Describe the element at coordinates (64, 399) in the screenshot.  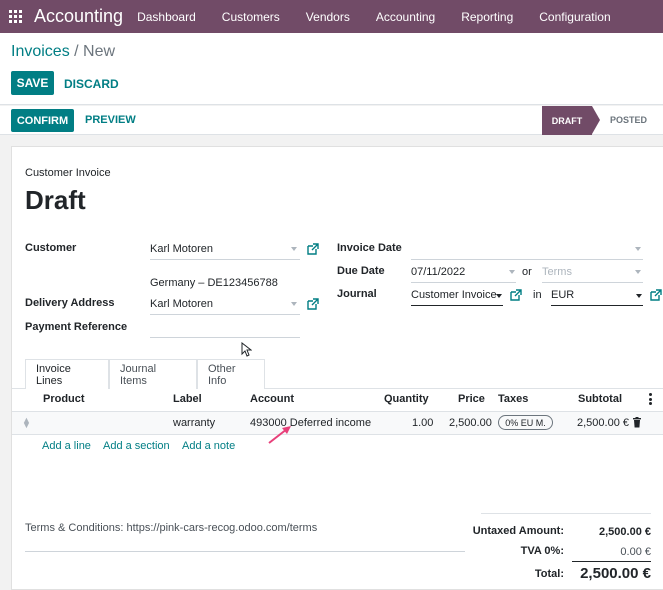
I see `col-product: Product` at that location.